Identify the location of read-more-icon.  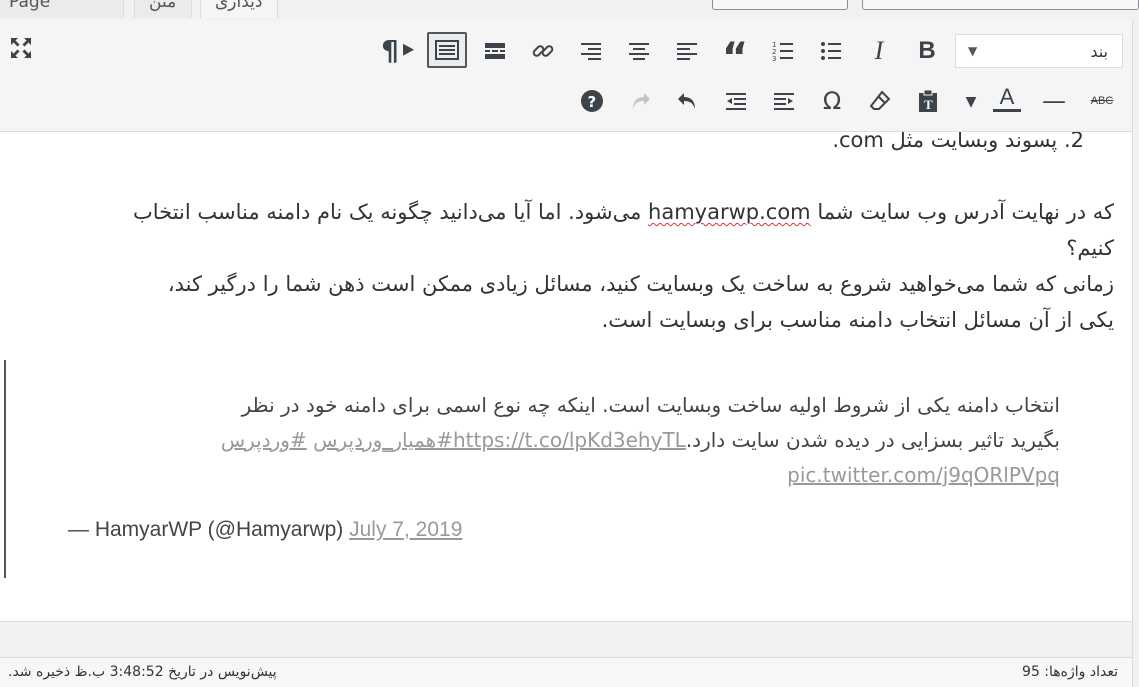
(495, 51).